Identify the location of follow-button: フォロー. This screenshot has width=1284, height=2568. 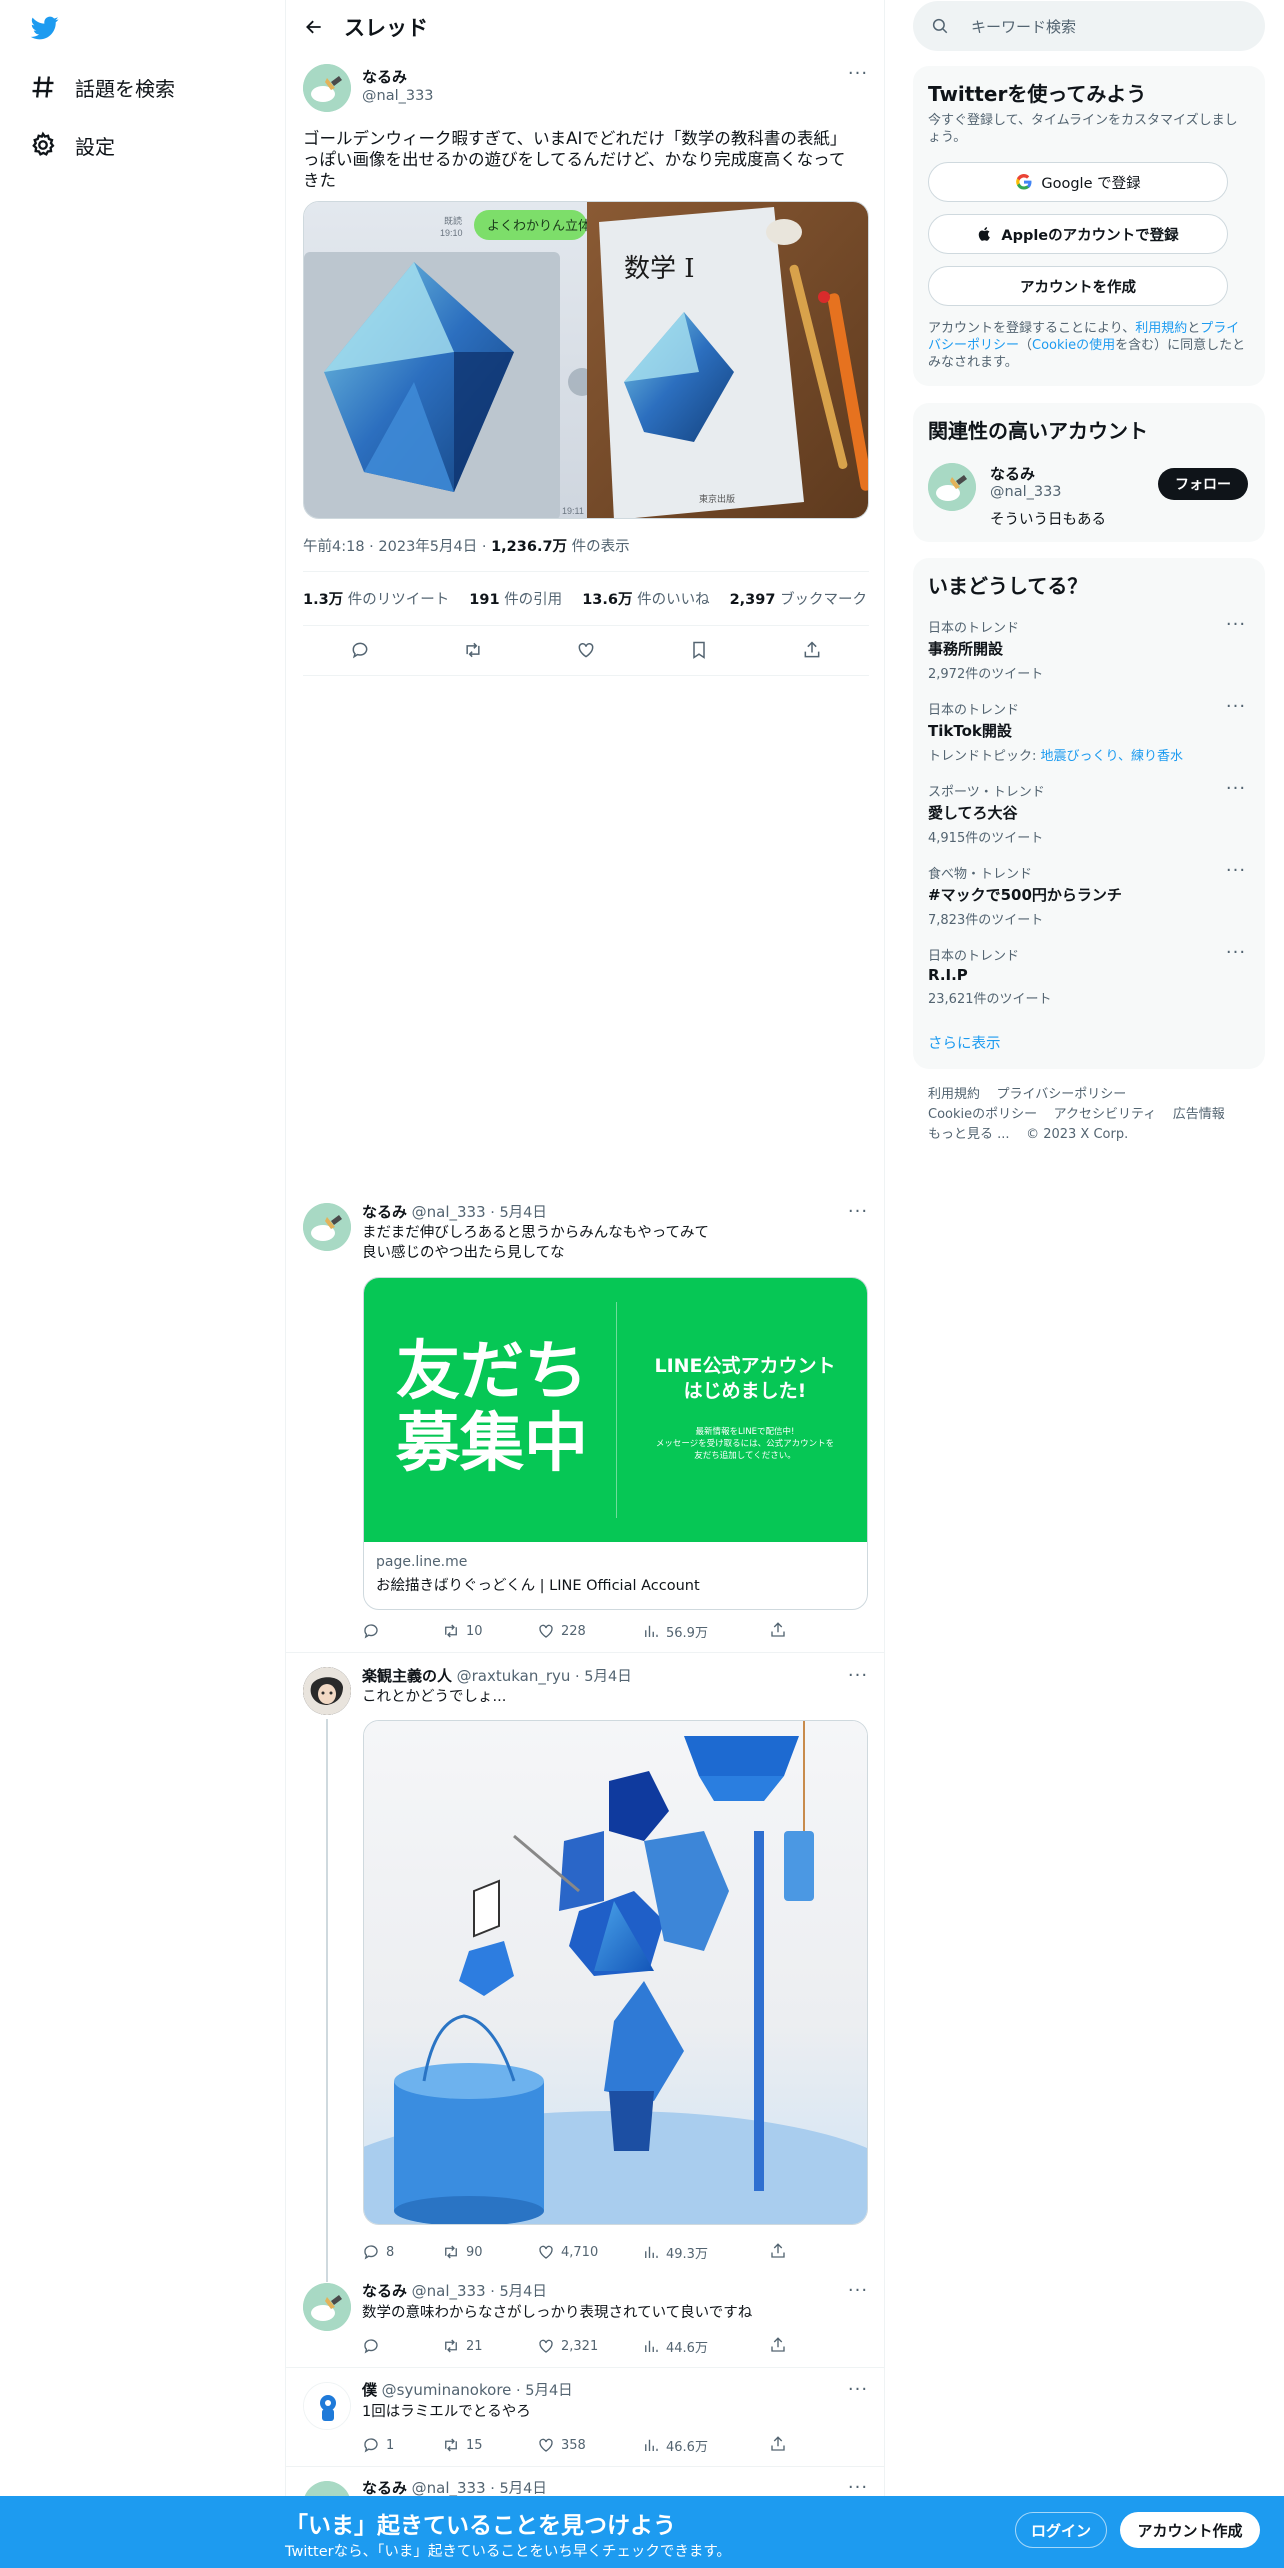
(1203, 484).